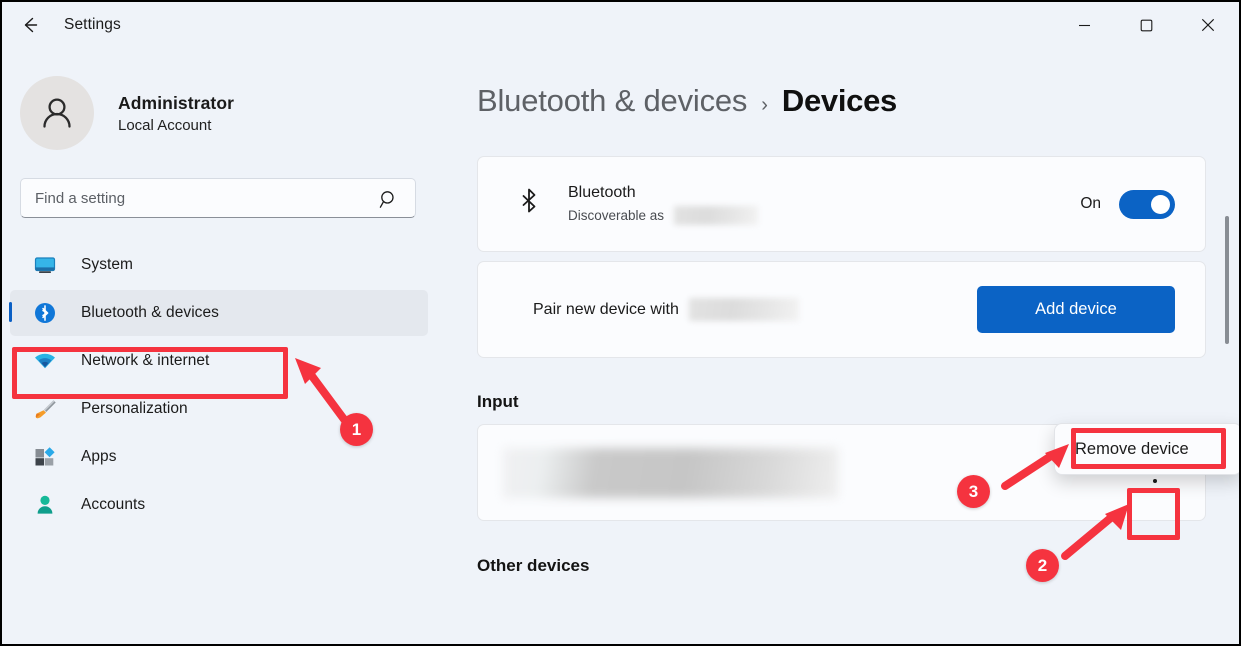 The width and height of the screenshot is (1241, 646). Describe the element at coordinates (1147, 204) in the screenshot. I see `bluetooth-toggle` at that location.